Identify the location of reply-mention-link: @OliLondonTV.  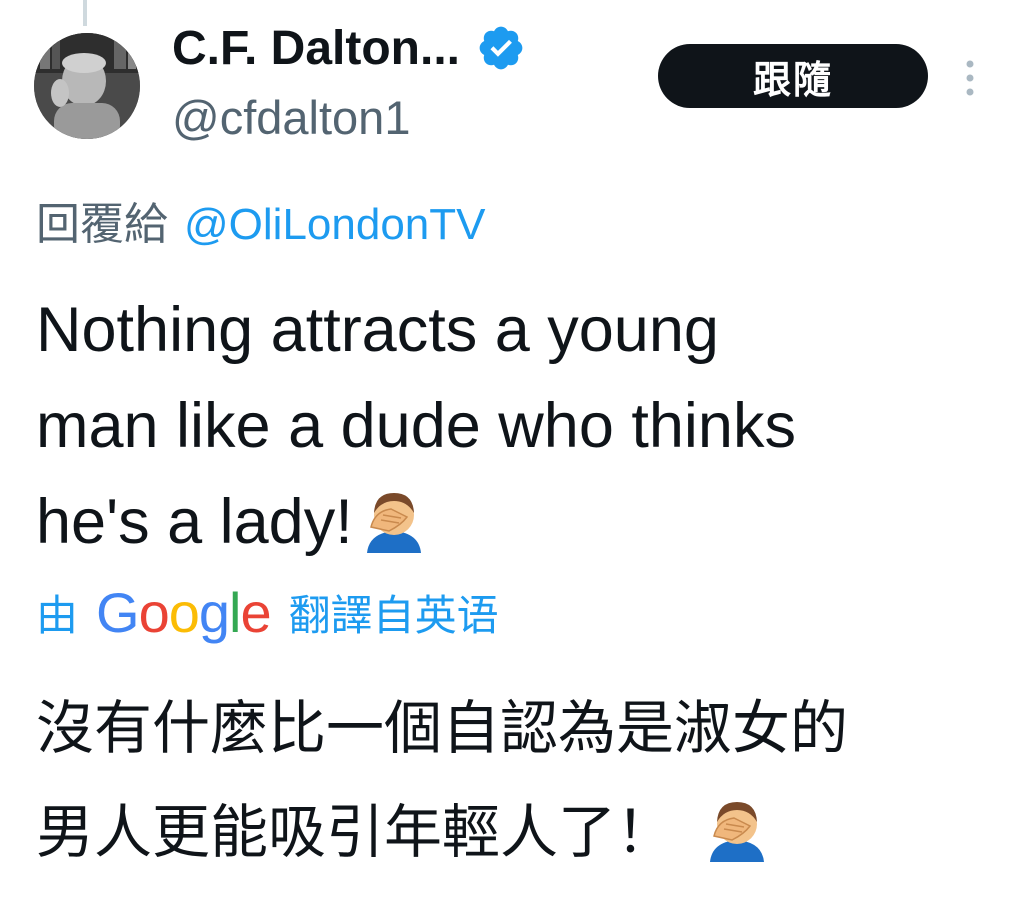
(335, 224).